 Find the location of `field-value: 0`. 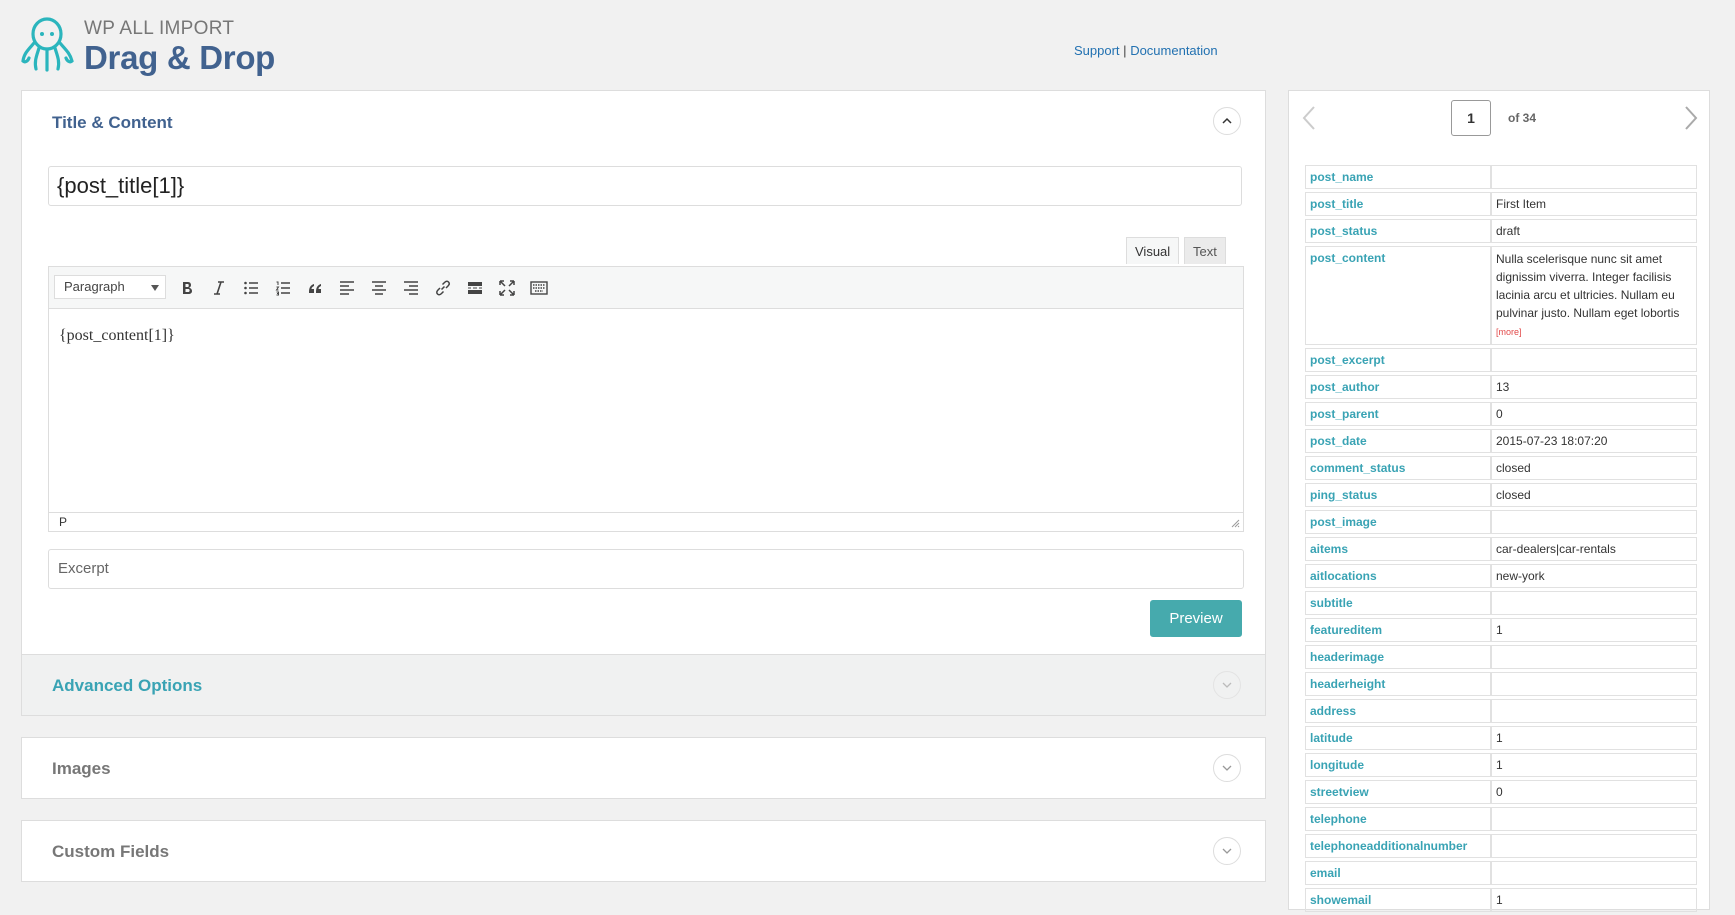

field-value: 0 is located at coordinates (1594, 792).